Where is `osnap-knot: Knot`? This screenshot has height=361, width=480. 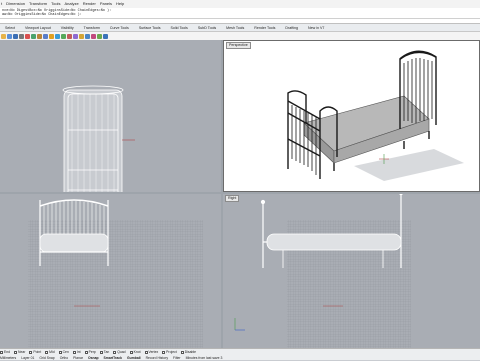 osnap-knot: Knot is located at coordinates (135, 352).